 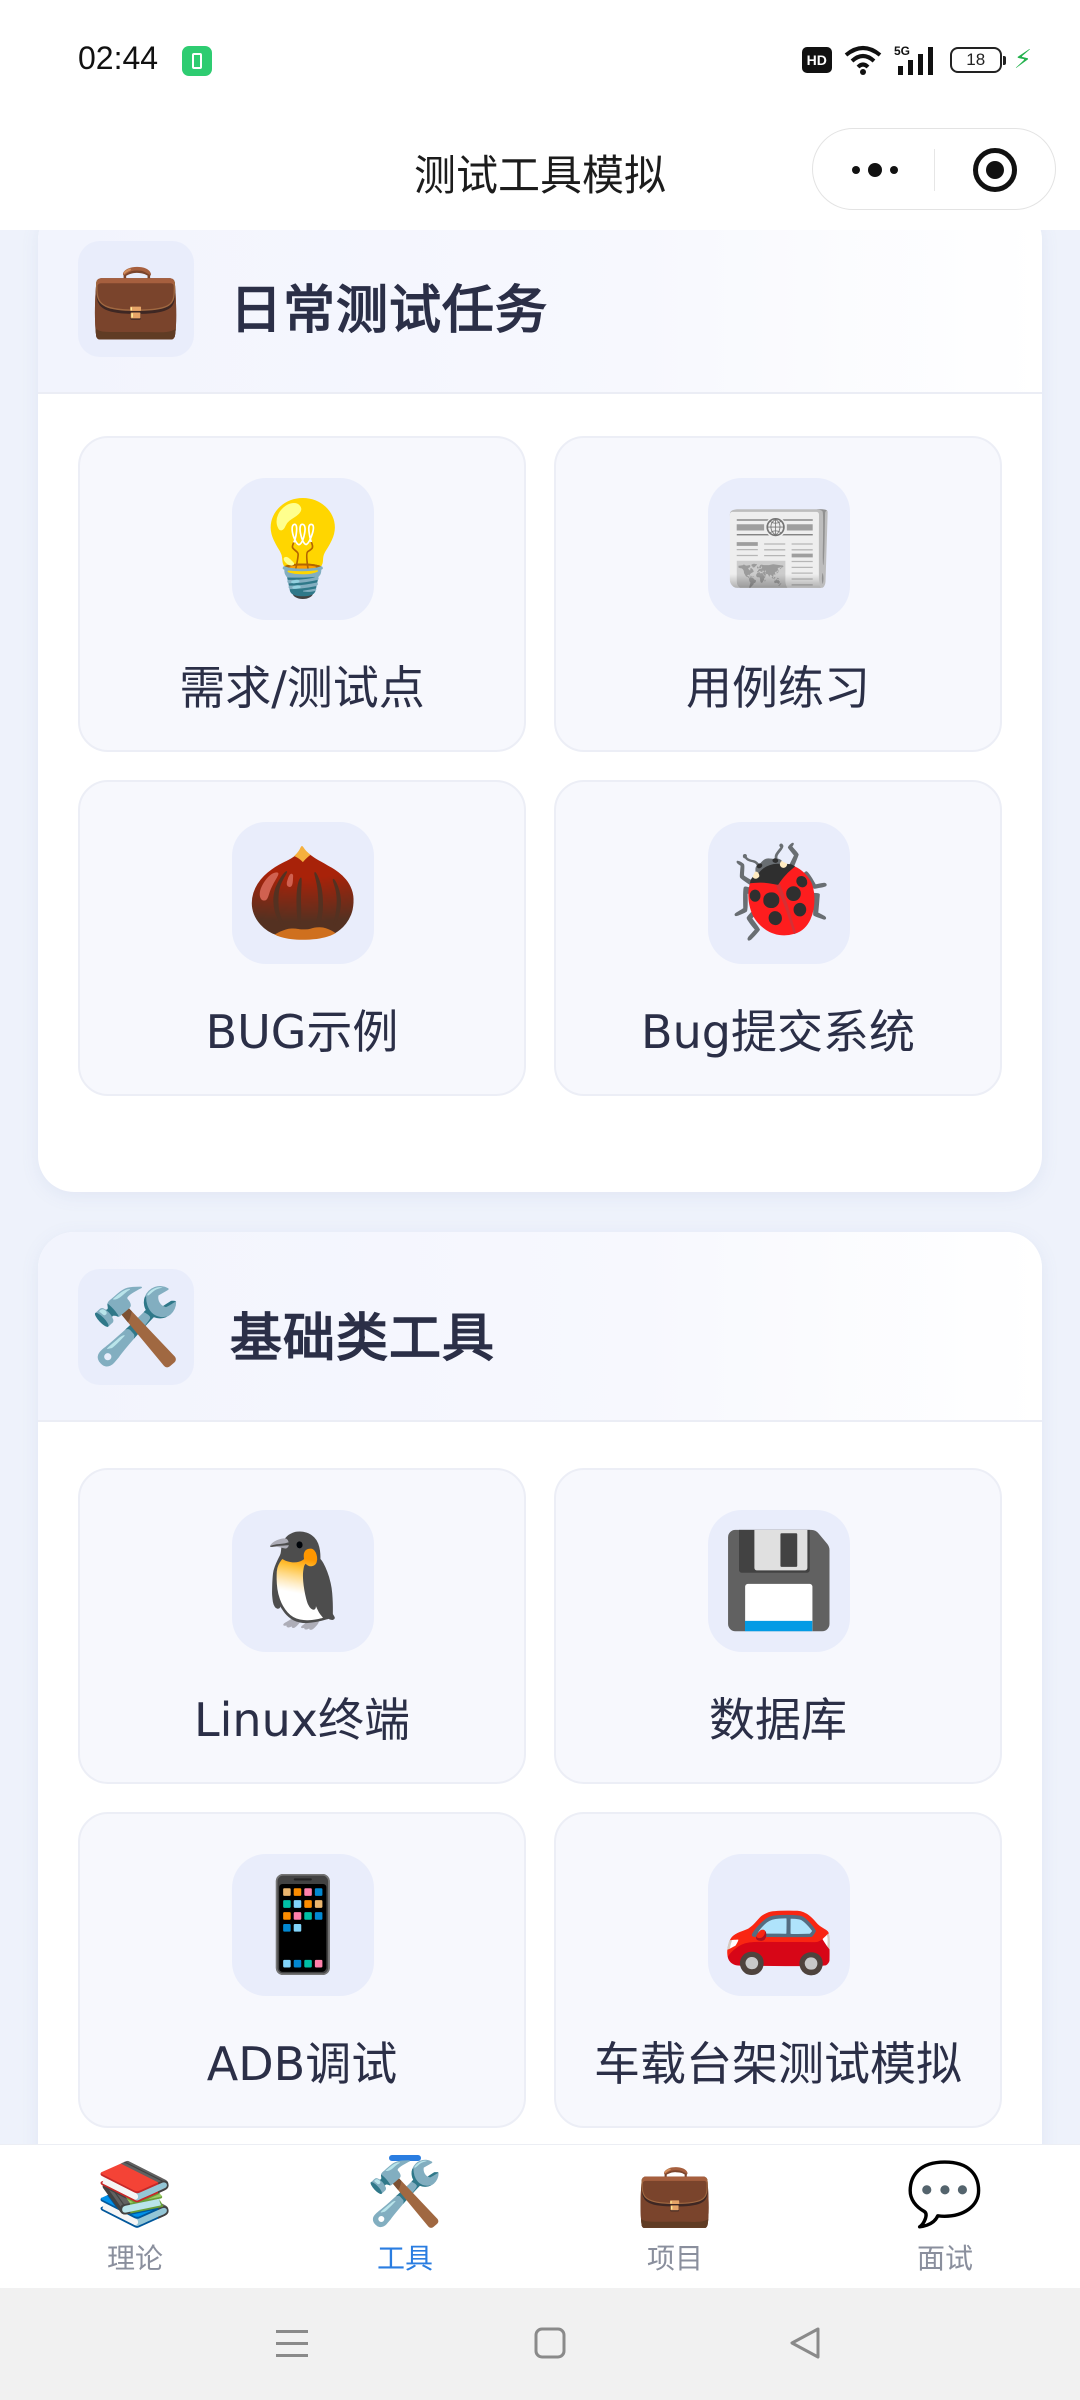 What do you see at coordinates (875, 170) in the screenshot?
I see `more-options-icon` at bounding box center [875, 170].